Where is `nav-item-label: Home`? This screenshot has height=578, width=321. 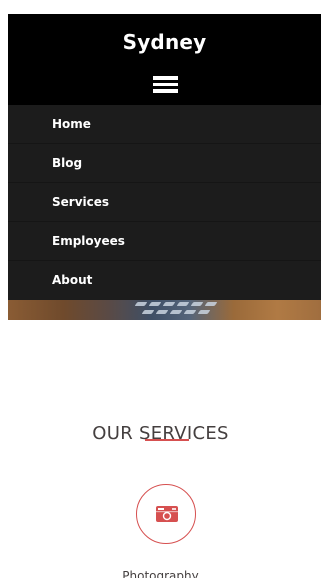 nav-item-label: Home is located at coordinates (71, 124).